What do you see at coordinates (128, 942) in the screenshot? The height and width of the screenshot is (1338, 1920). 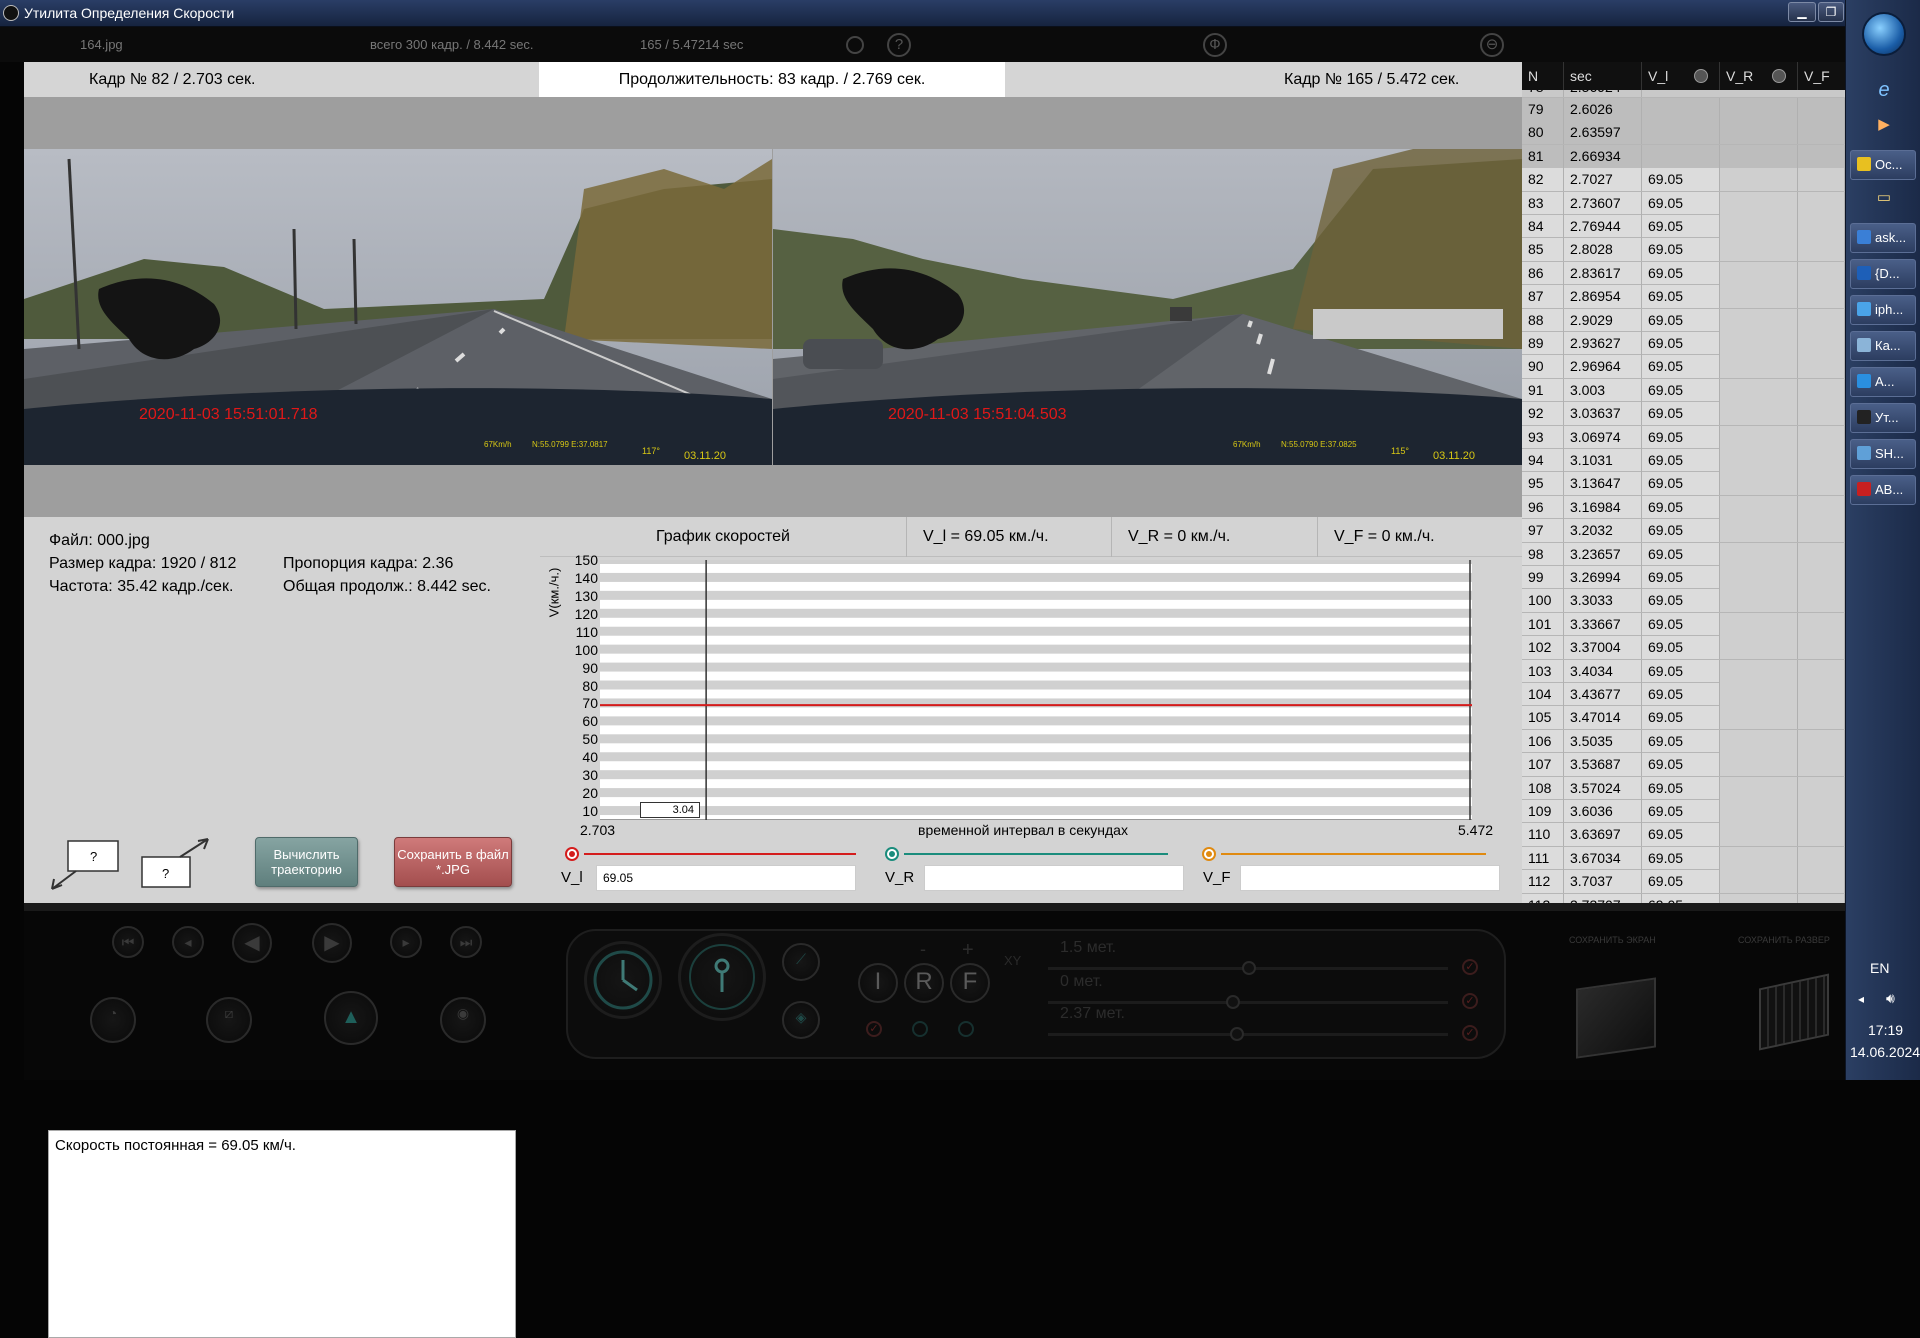 I see `first-frame-icon: ⏮` at bounding box center [128, 942].